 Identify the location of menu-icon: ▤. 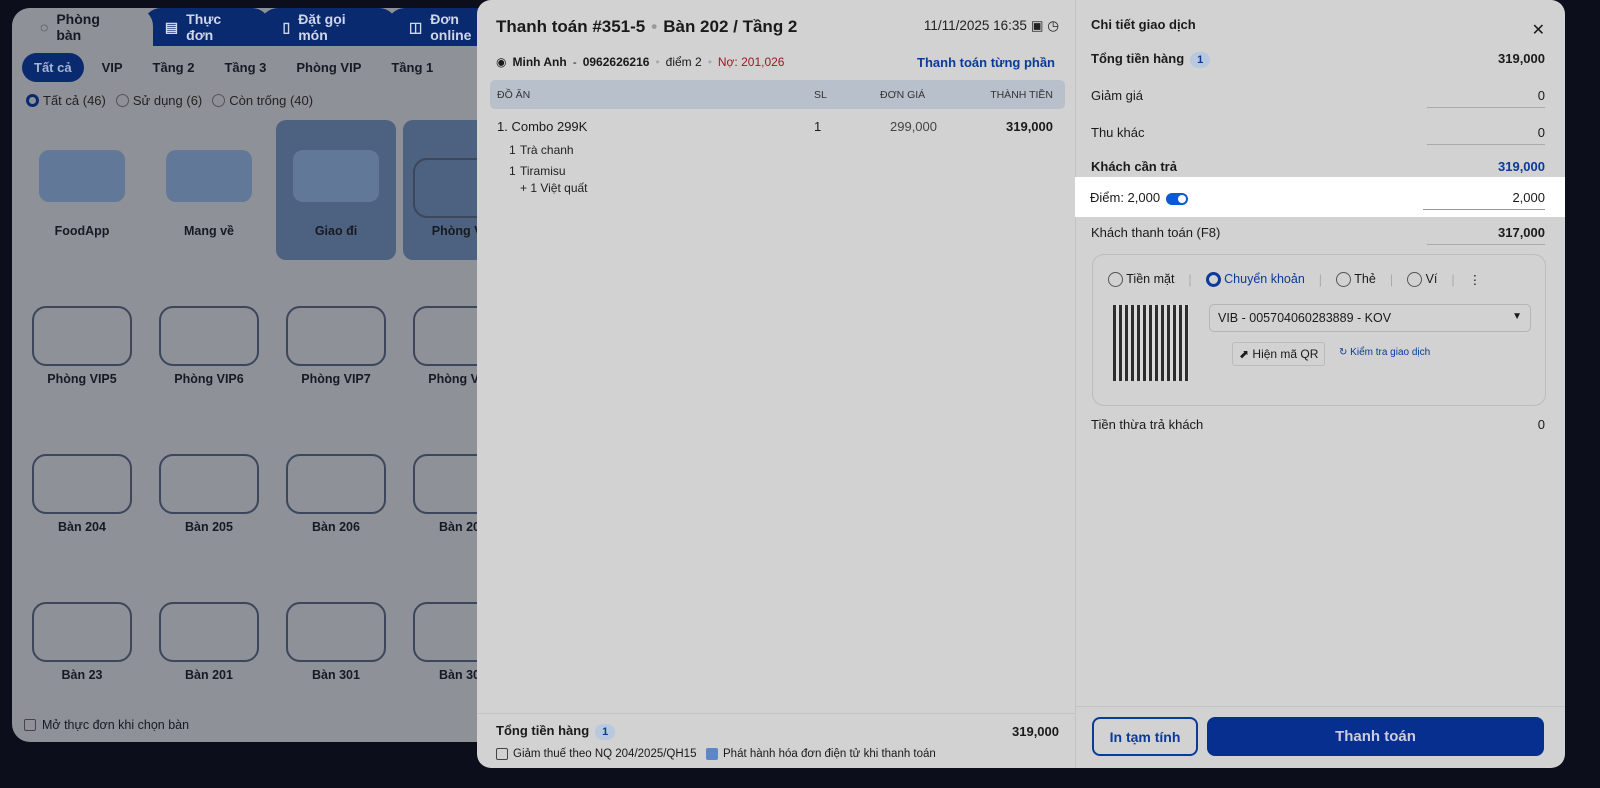
(171, 26).